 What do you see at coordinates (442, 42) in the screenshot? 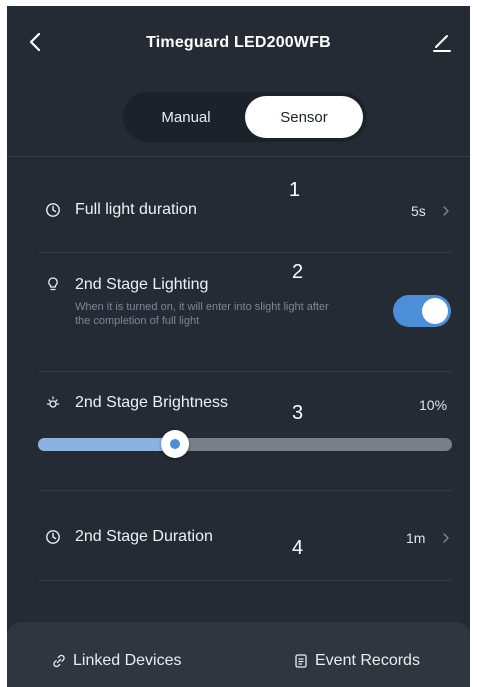
I see `pencil-icon` at bounding box center [442, 42].